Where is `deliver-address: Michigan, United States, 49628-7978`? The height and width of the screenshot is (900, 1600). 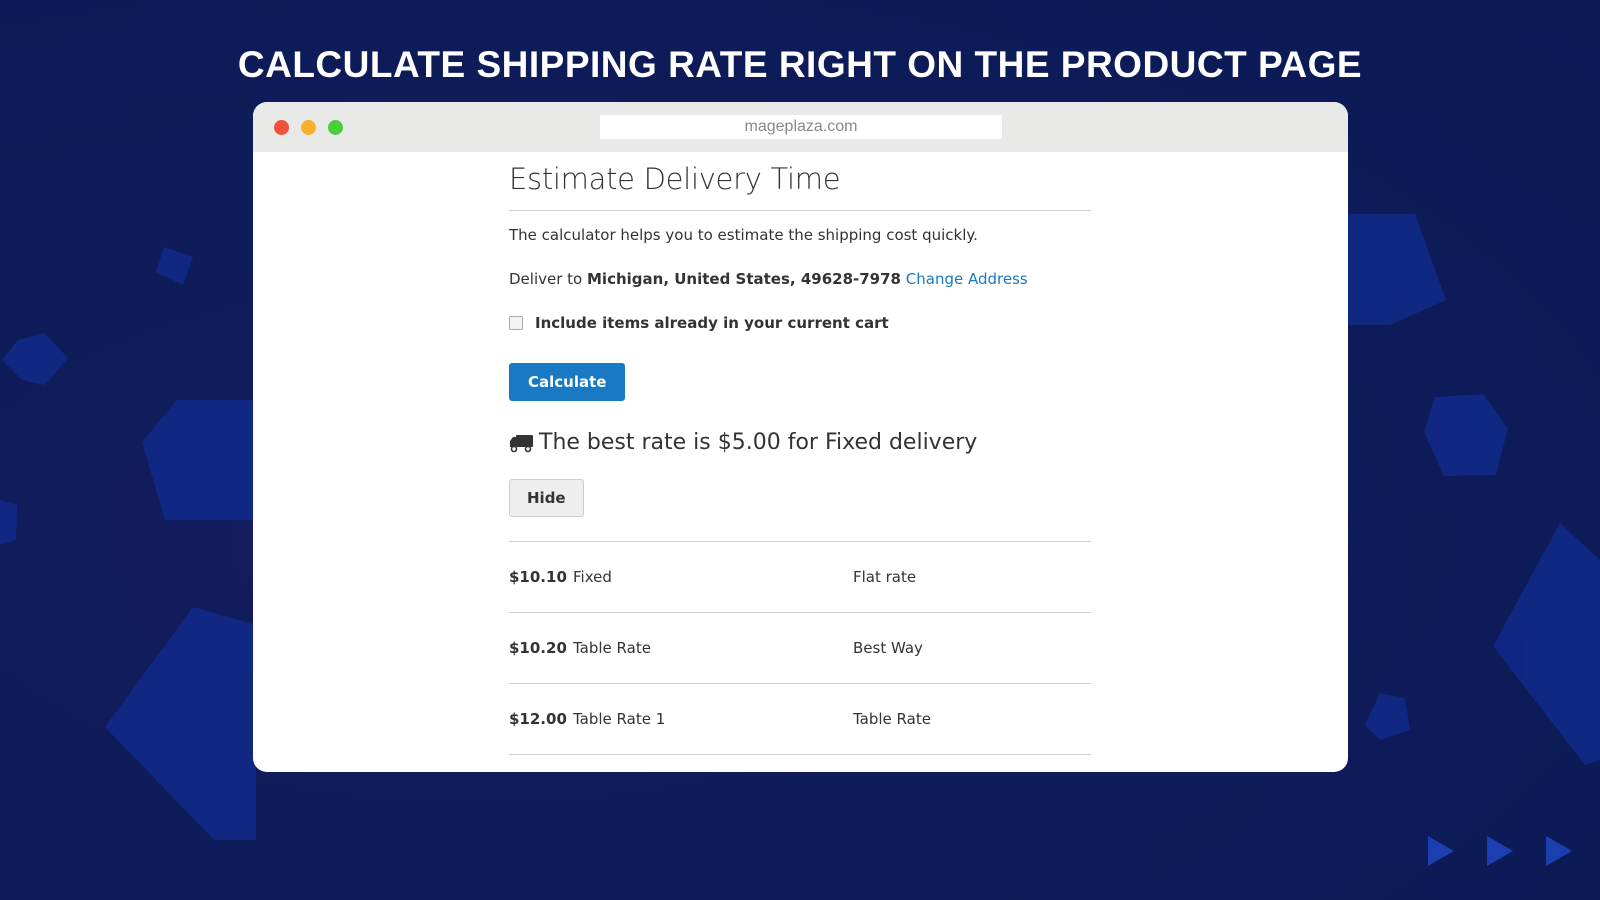 deliver-address: Michigan, United States, 49628-7978 is located at coordinates (744, 279).